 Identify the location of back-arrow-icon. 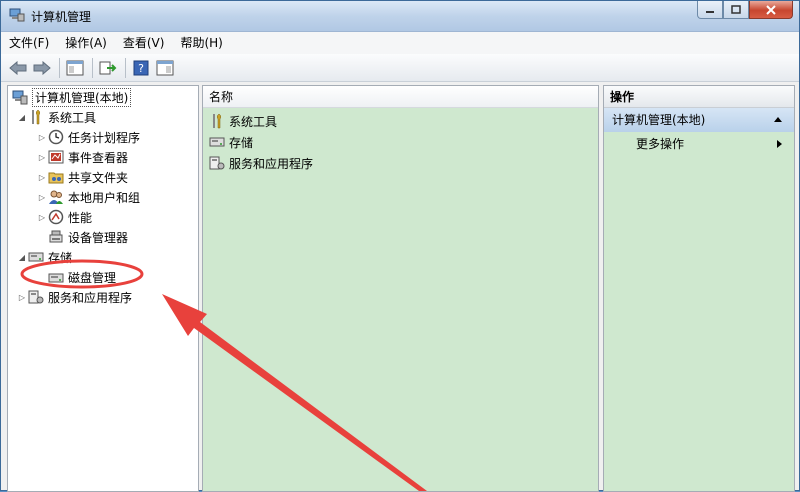
(18, 67).